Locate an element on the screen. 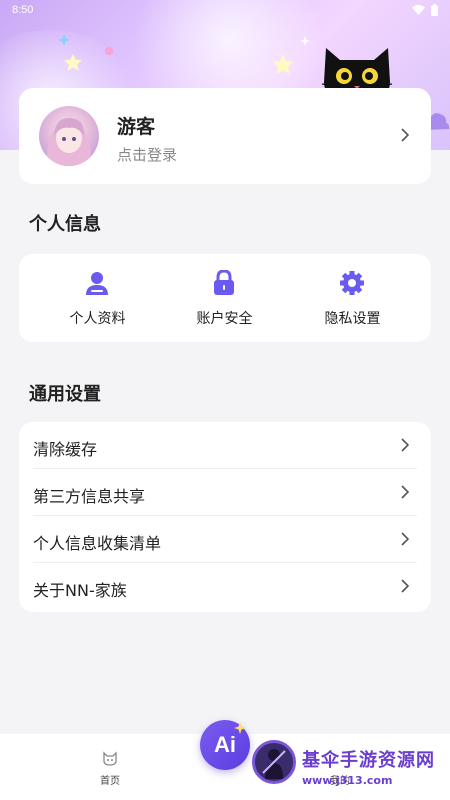  info-item-label: 账户安全 is located at coordinates (224, 319).